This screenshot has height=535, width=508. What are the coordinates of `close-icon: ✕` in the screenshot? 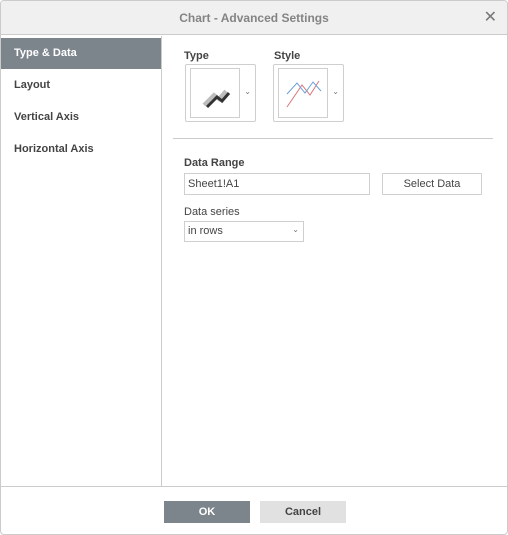 It's located at (490, 18).